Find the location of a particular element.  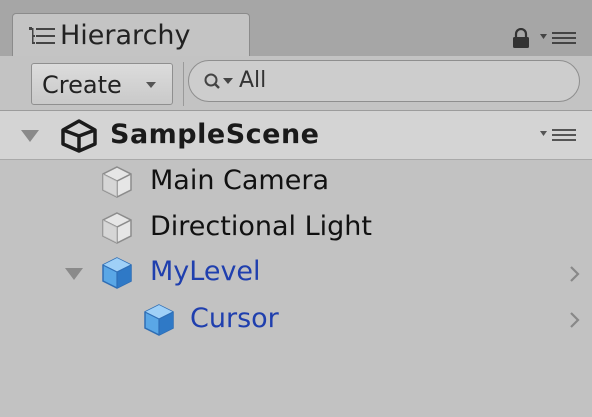

hierarchy-list-icon is located at coordinates (42, 35).